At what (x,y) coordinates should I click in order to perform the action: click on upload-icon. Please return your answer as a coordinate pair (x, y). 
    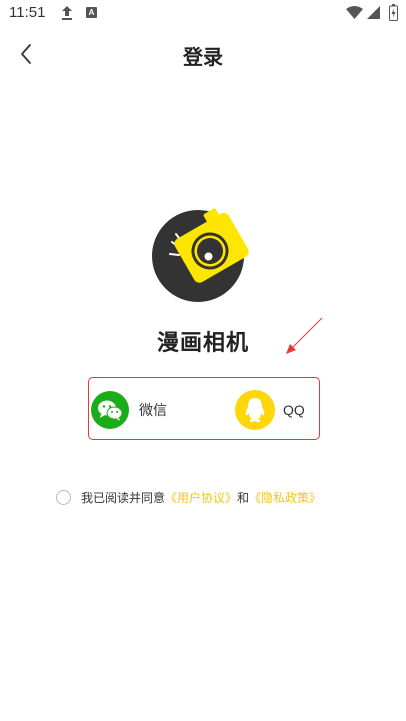
    Looking at the image, I should click on (67, 13).